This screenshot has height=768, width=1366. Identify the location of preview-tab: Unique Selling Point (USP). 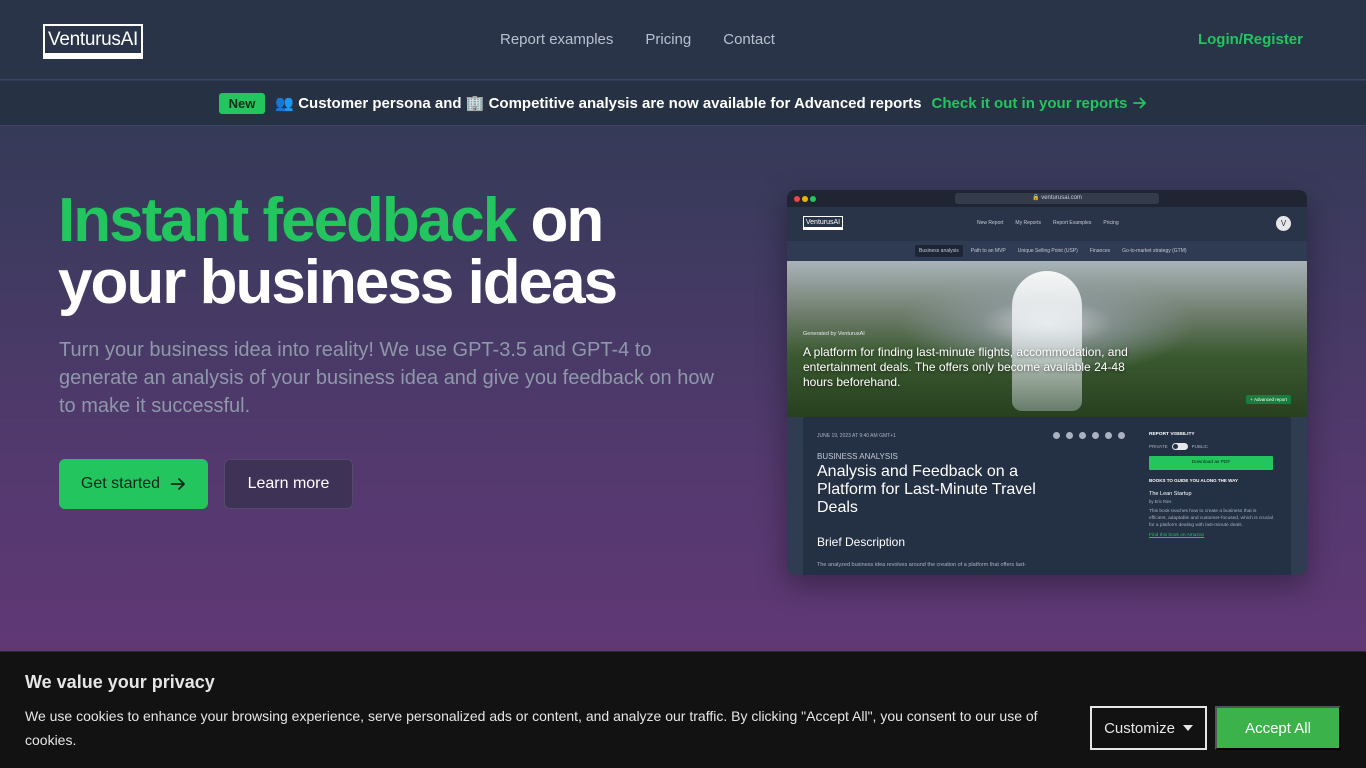
(1047, 251).